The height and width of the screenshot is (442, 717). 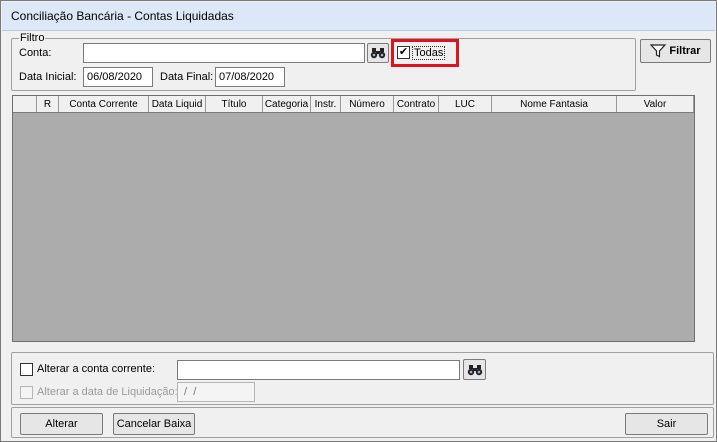 I want to click on column-header-instr: Instr., so click(x=326, y=104).